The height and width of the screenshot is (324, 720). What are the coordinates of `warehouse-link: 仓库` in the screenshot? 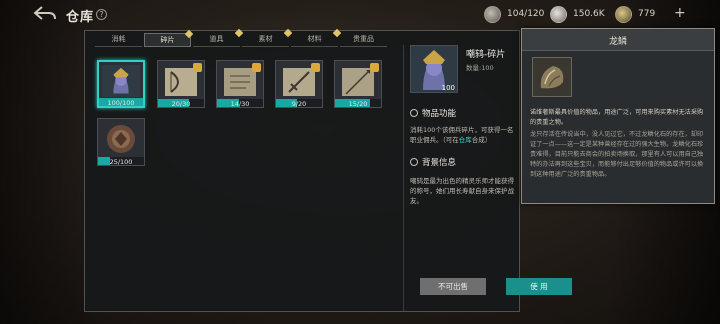 It's located at (465, 140).